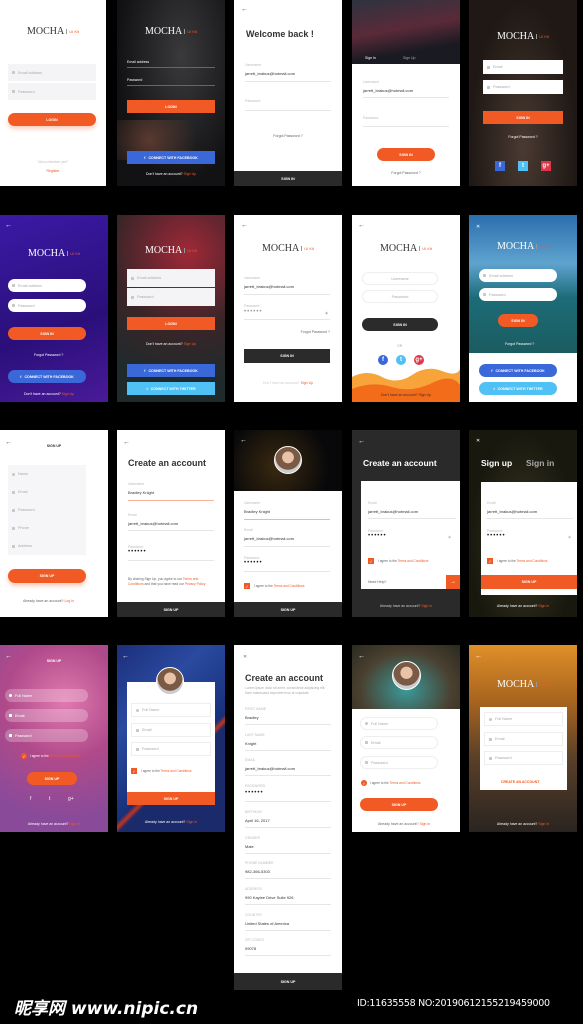  What do you see at coordinates (47, 528) in the screenshot?
I see `phone-field: Phone` at bounding box center [47, 528].